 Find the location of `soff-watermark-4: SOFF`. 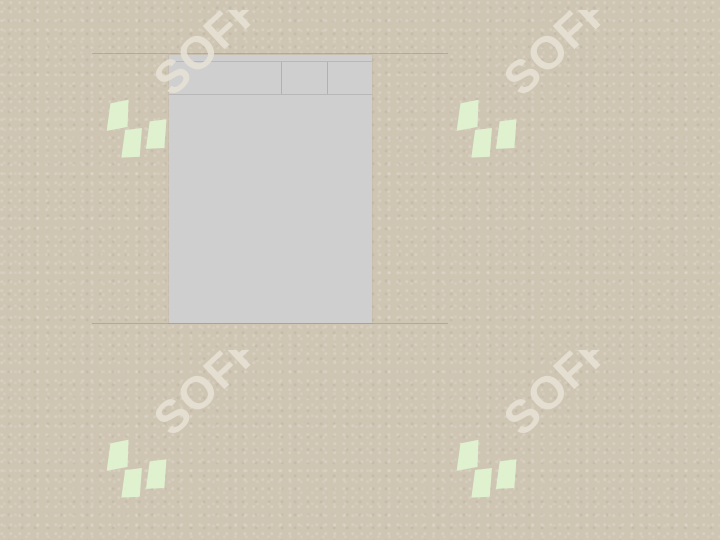

soff-watermark-4: SOFF is located at coordinates (530, 425).